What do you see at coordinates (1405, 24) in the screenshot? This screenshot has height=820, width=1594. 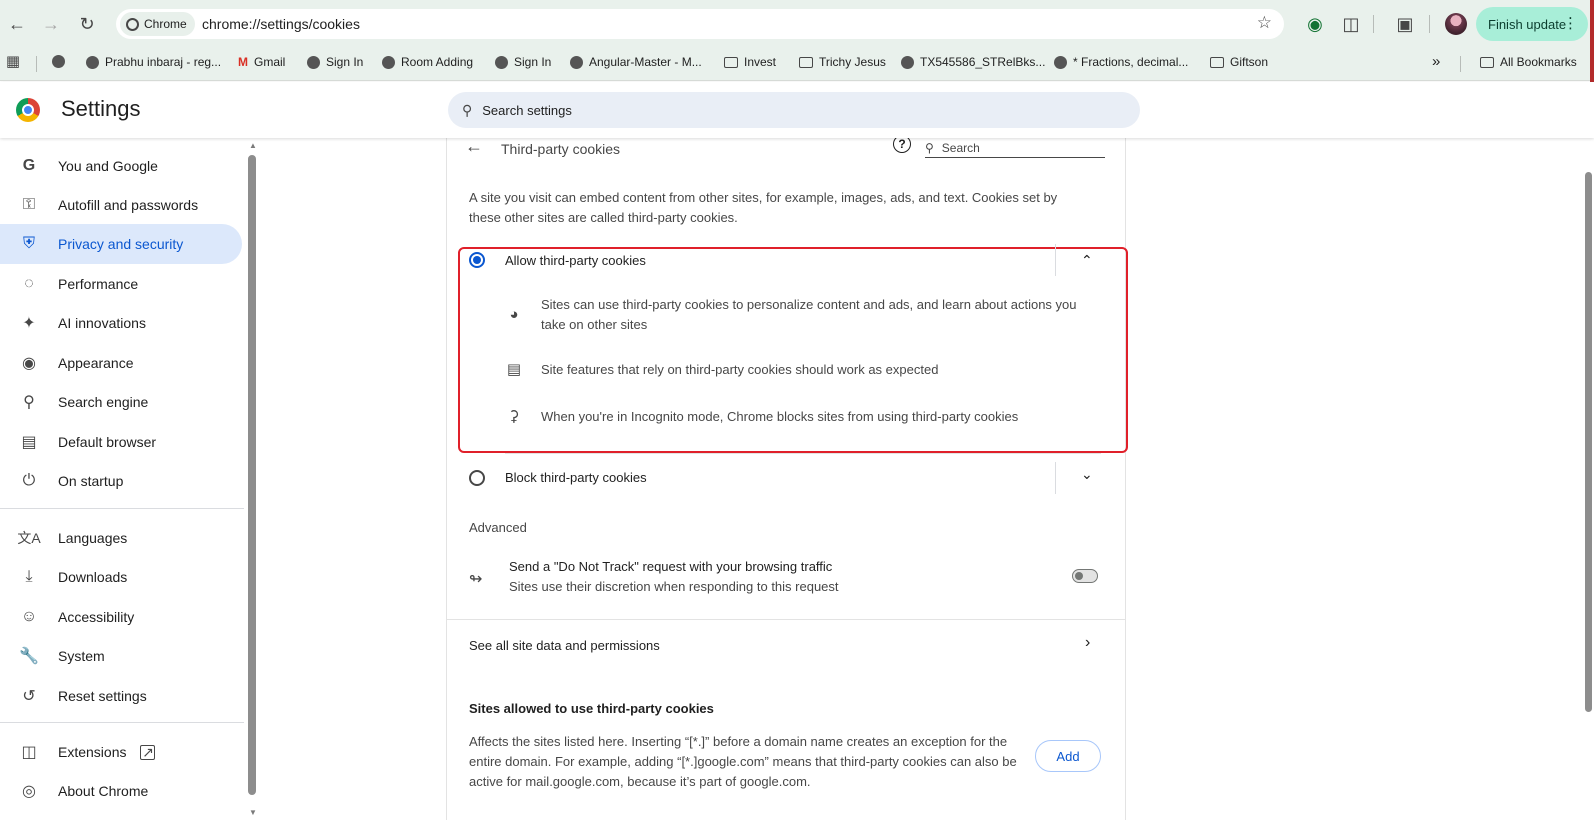 I see `tab-search-icon: ▣` at bounding box center [1405, 24].